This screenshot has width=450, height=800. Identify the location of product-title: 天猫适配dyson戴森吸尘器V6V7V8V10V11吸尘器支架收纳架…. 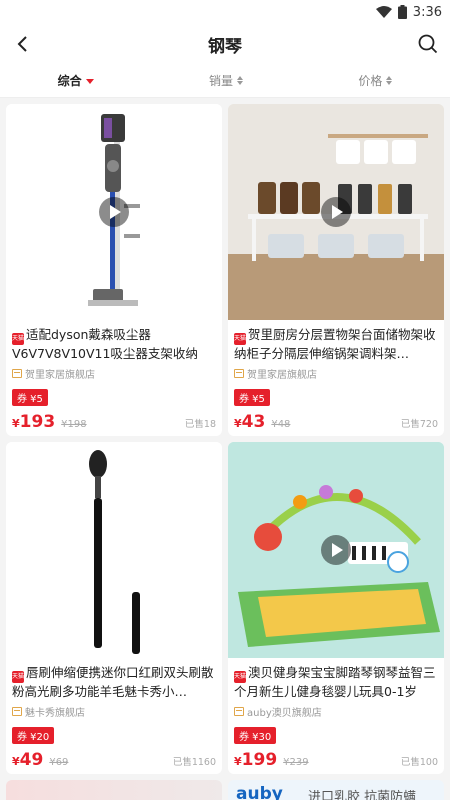
(114, 344).